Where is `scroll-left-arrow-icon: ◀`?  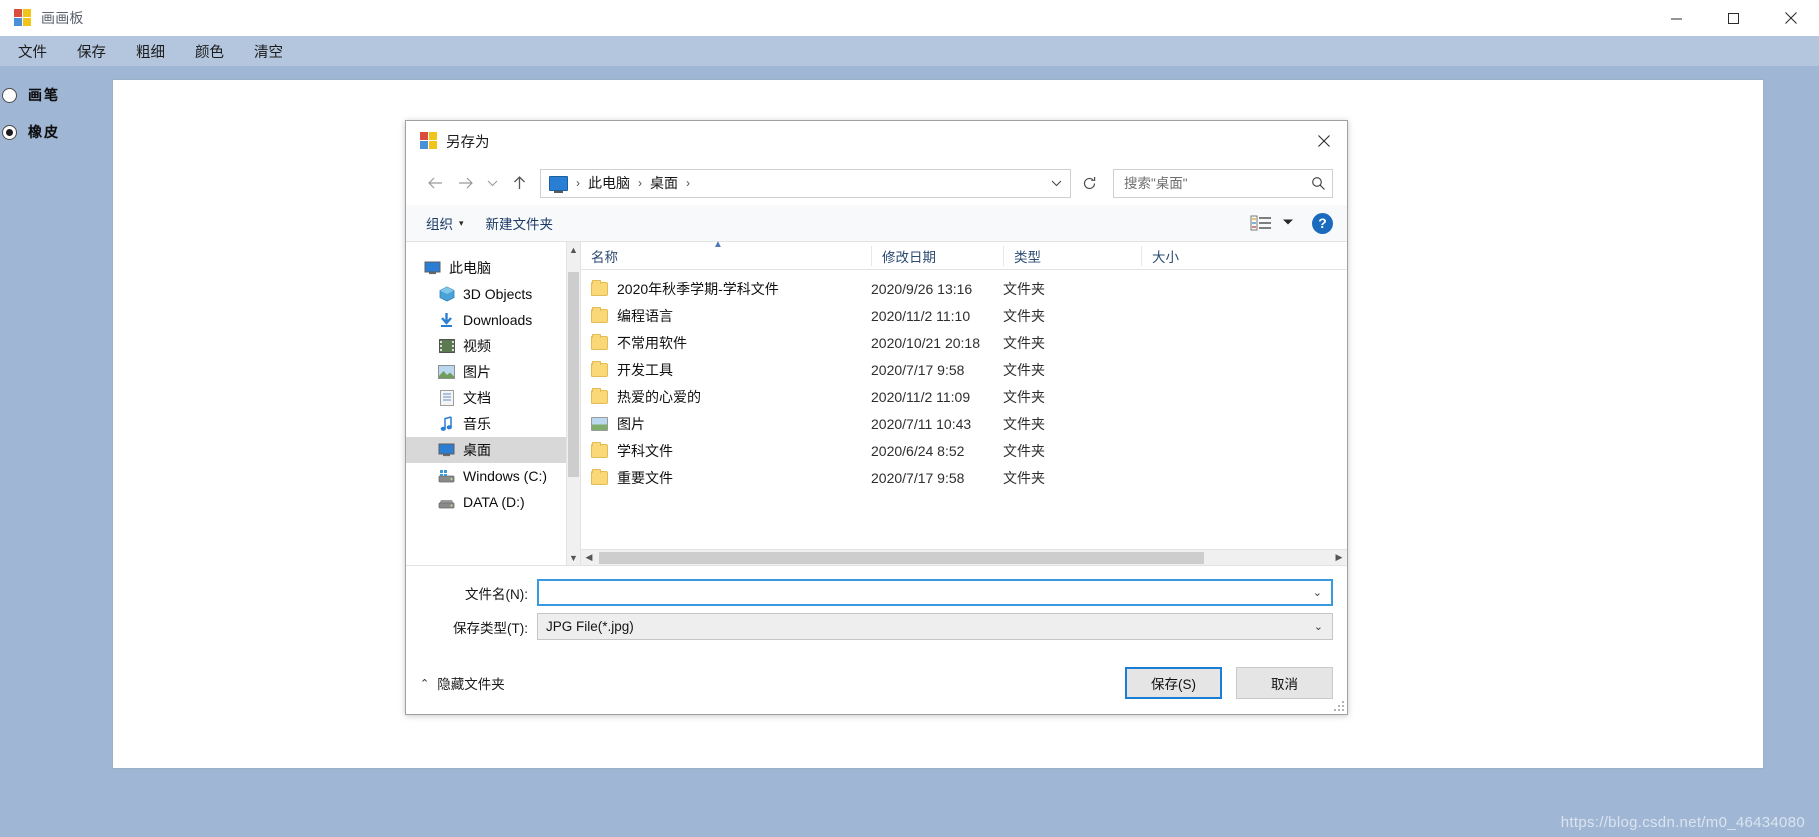
scroll-left-arrow-icon: ◀ is located at coordinates (589, 558).